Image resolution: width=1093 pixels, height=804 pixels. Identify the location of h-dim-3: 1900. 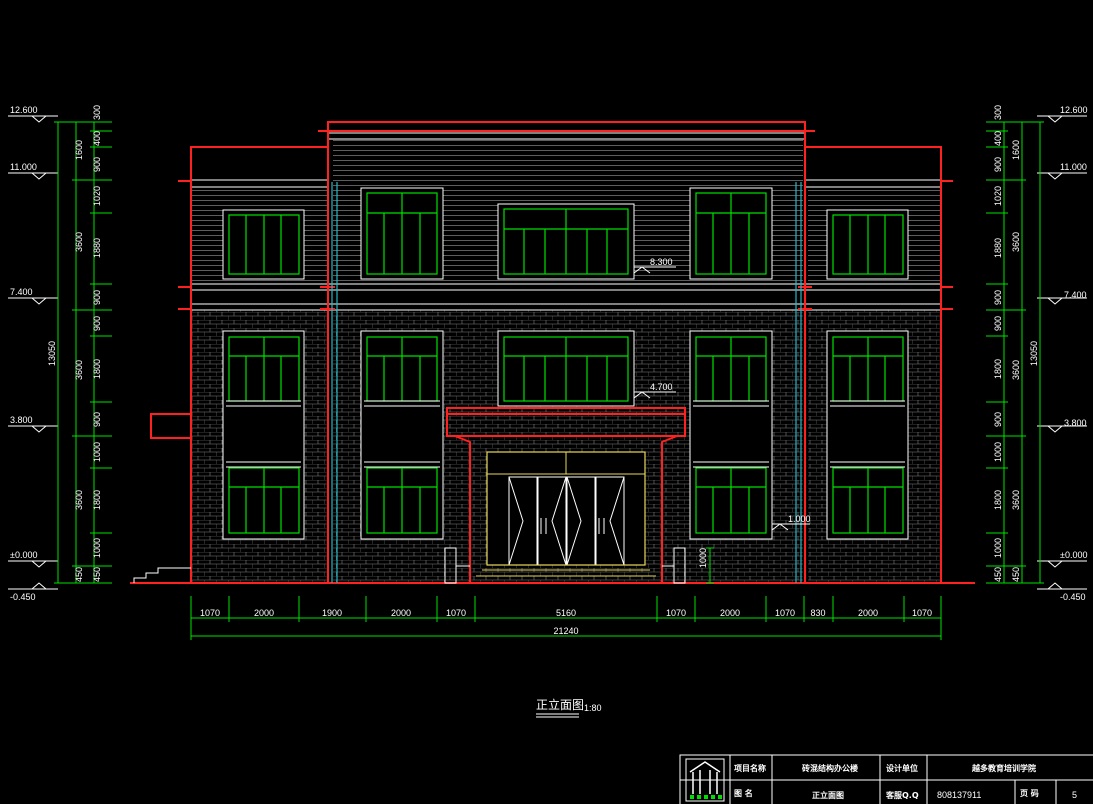
(332, 613).